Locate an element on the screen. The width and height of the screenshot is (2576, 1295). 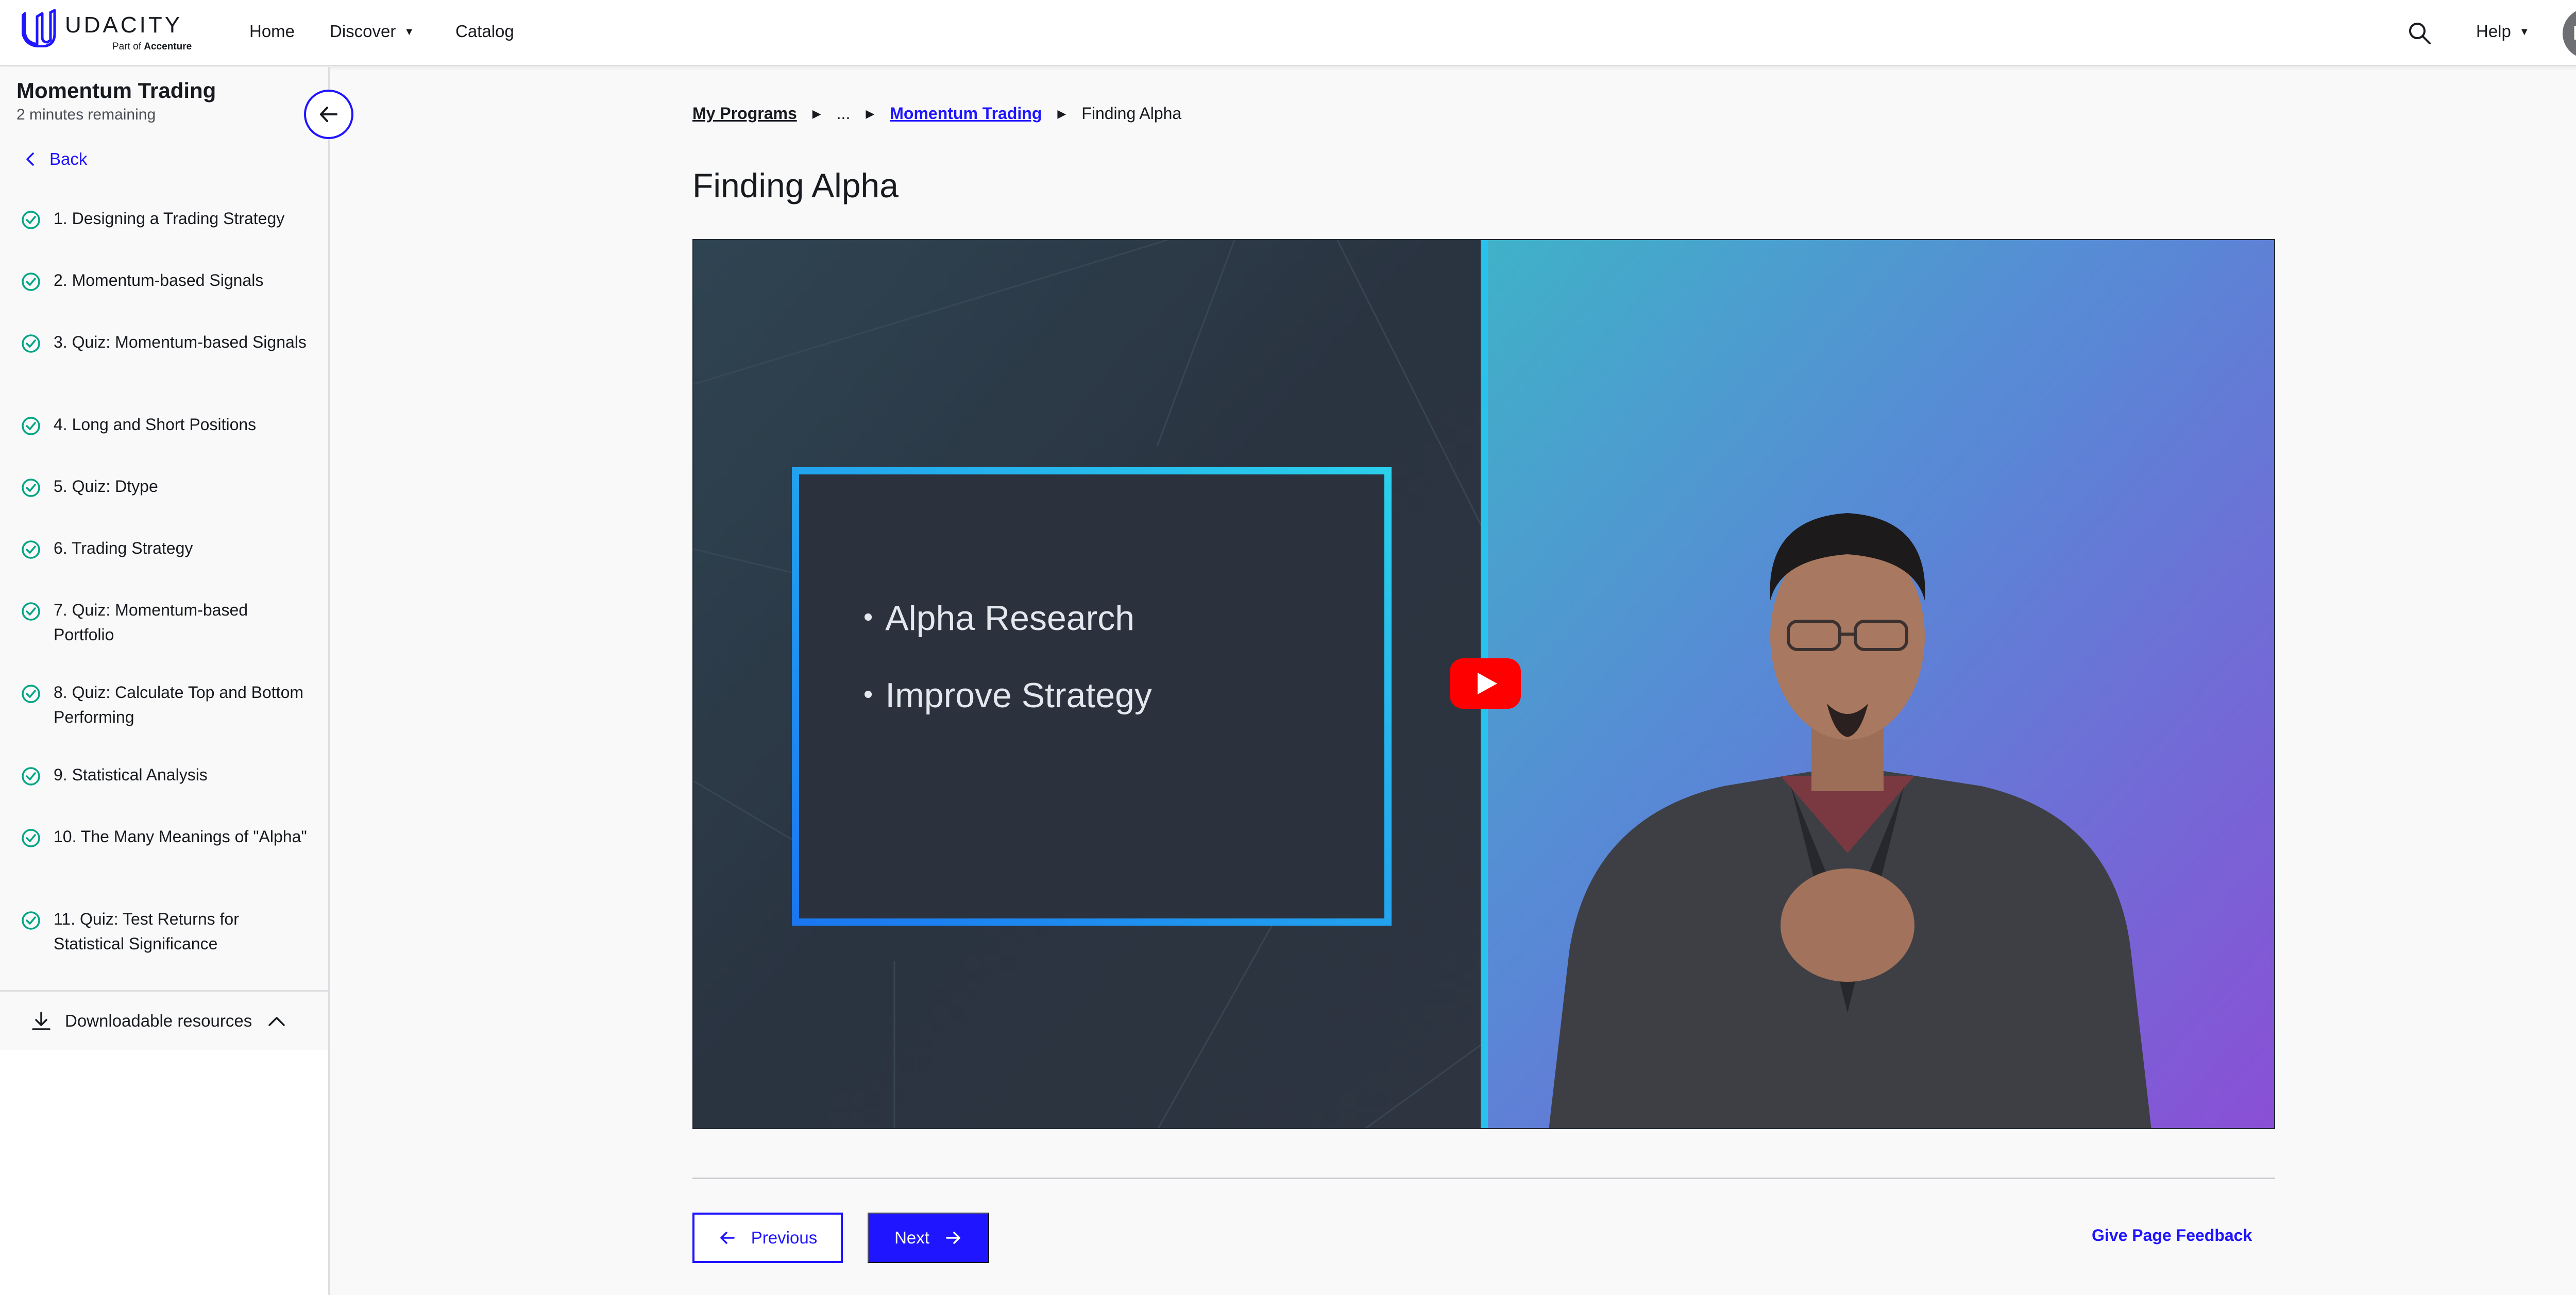
lesson-label: 7. Quiz: Momentum-based Portfolio is located at coordinates (151, 622).